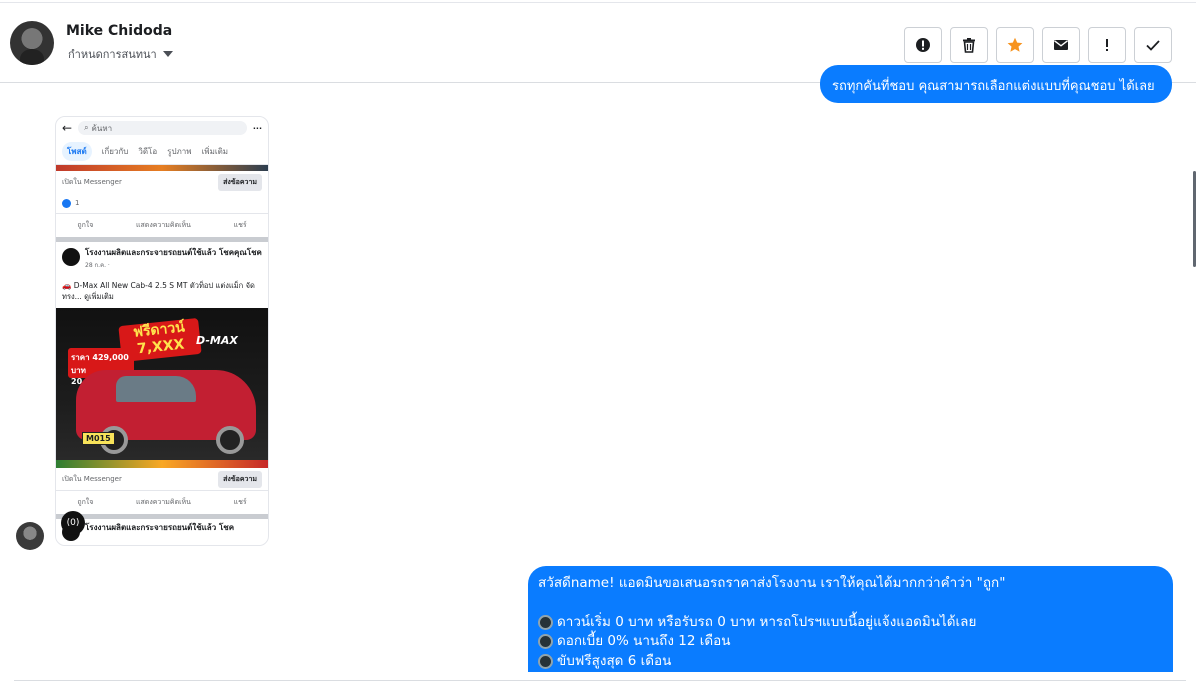  Describe the element at coordinates (240, 225) in the screenshot. I see `share-action: แชร์` at that location.